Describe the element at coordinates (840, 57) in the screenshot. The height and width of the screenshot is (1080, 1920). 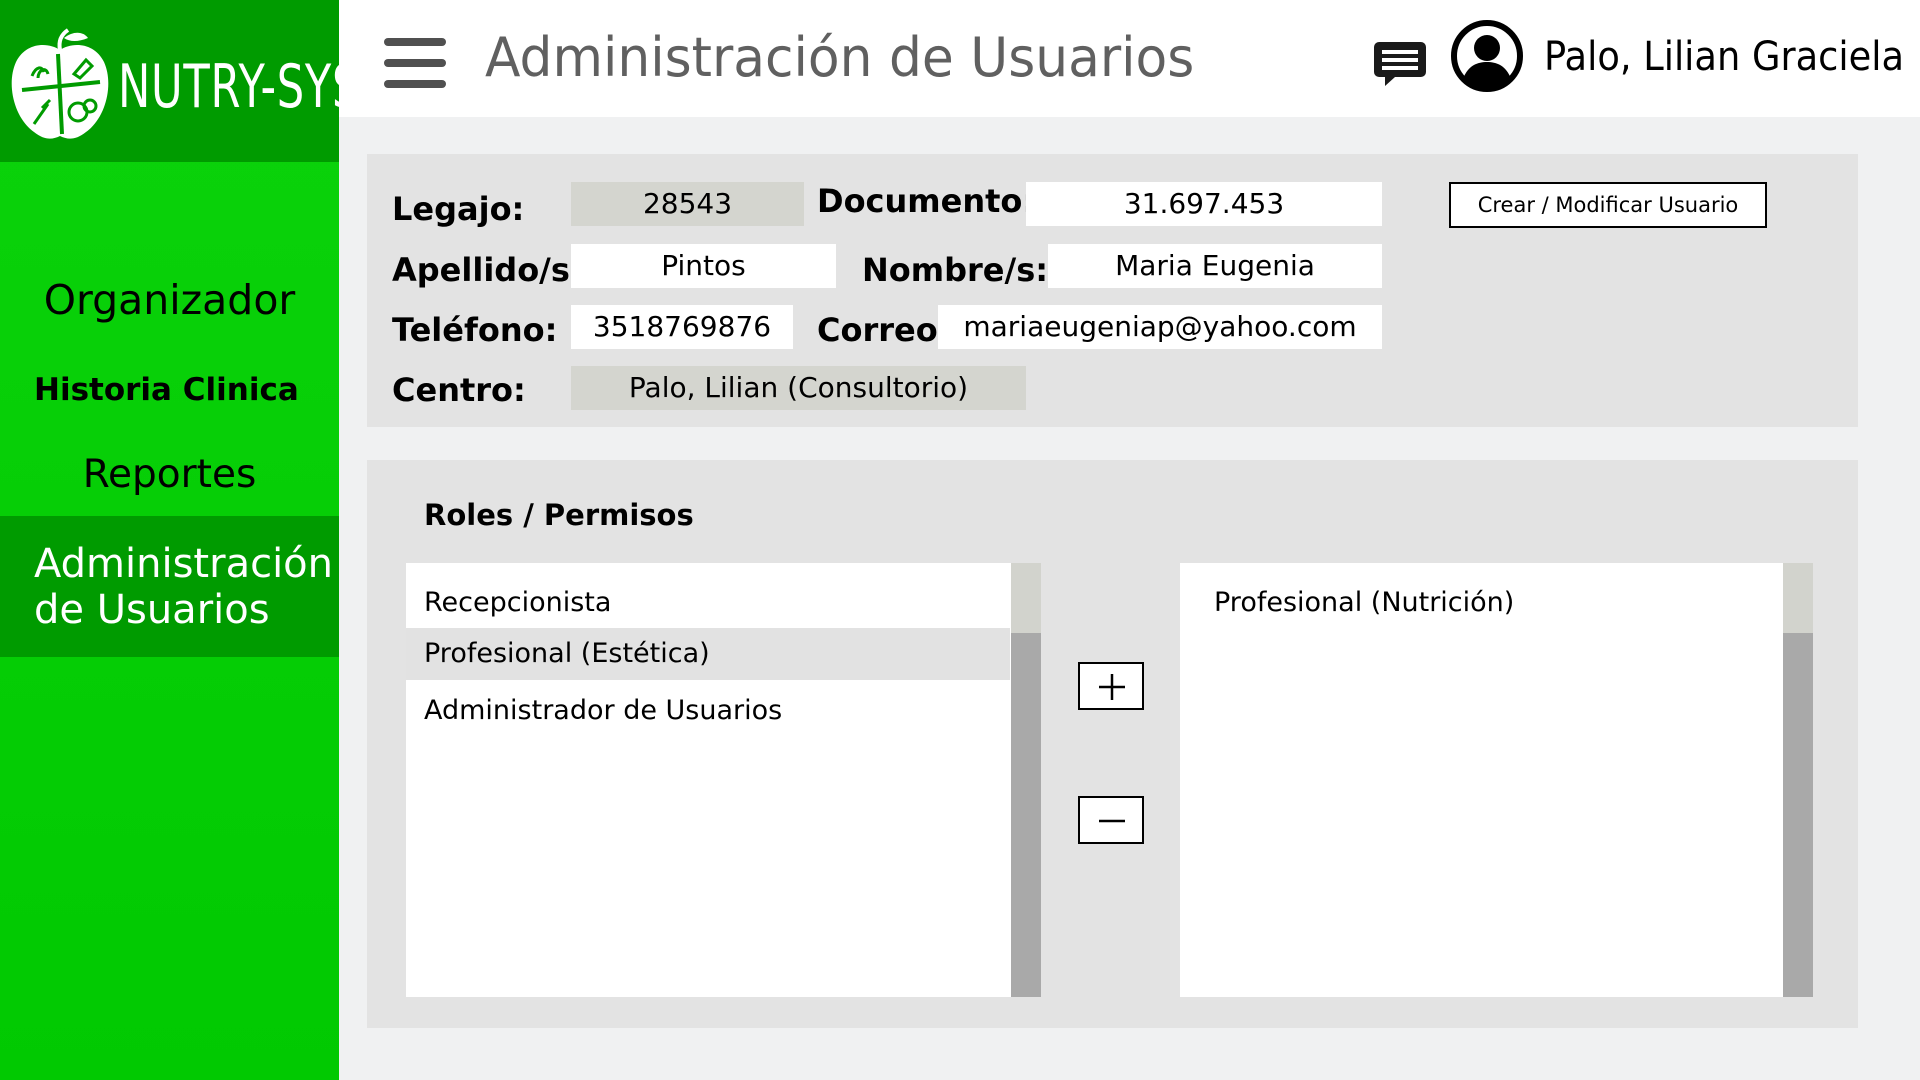
I see `page-title: Administración de Usuarios` at that location.